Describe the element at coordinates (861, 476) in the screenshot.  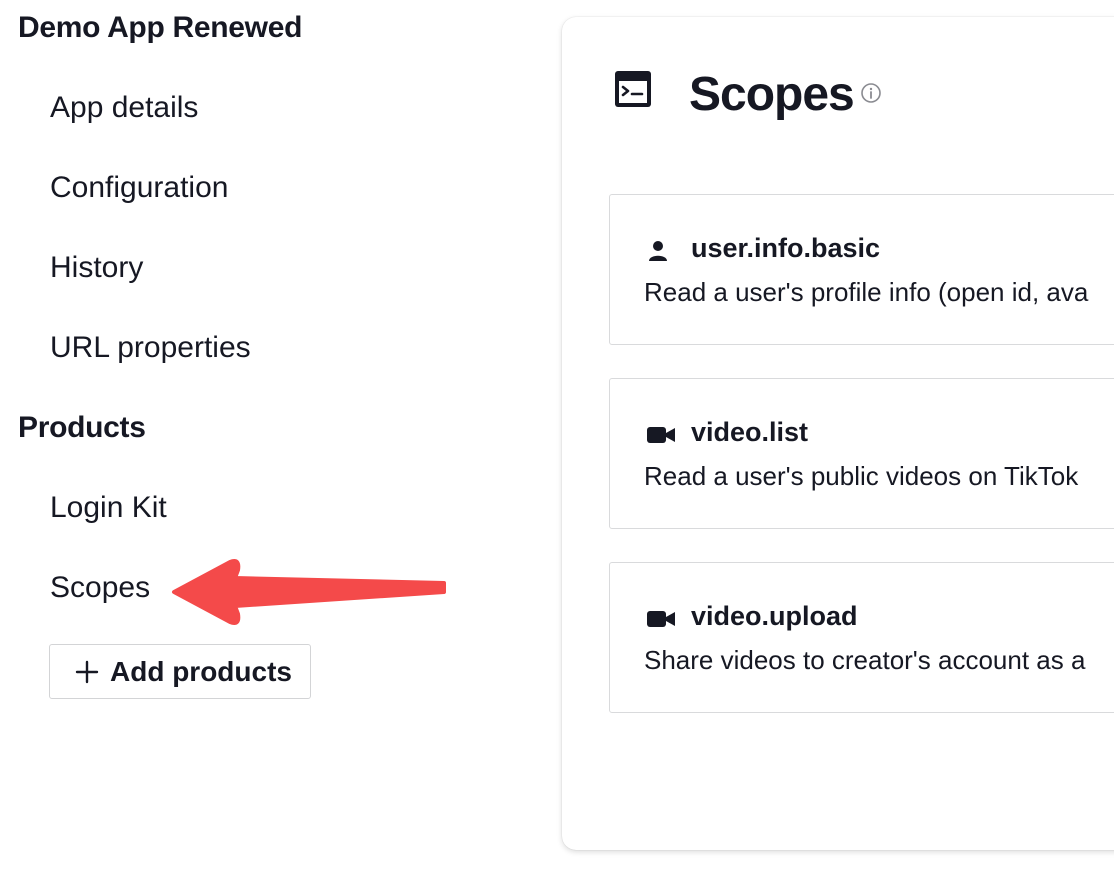
I see `scope-description: Read a user's public videos on TikTok` at that location.